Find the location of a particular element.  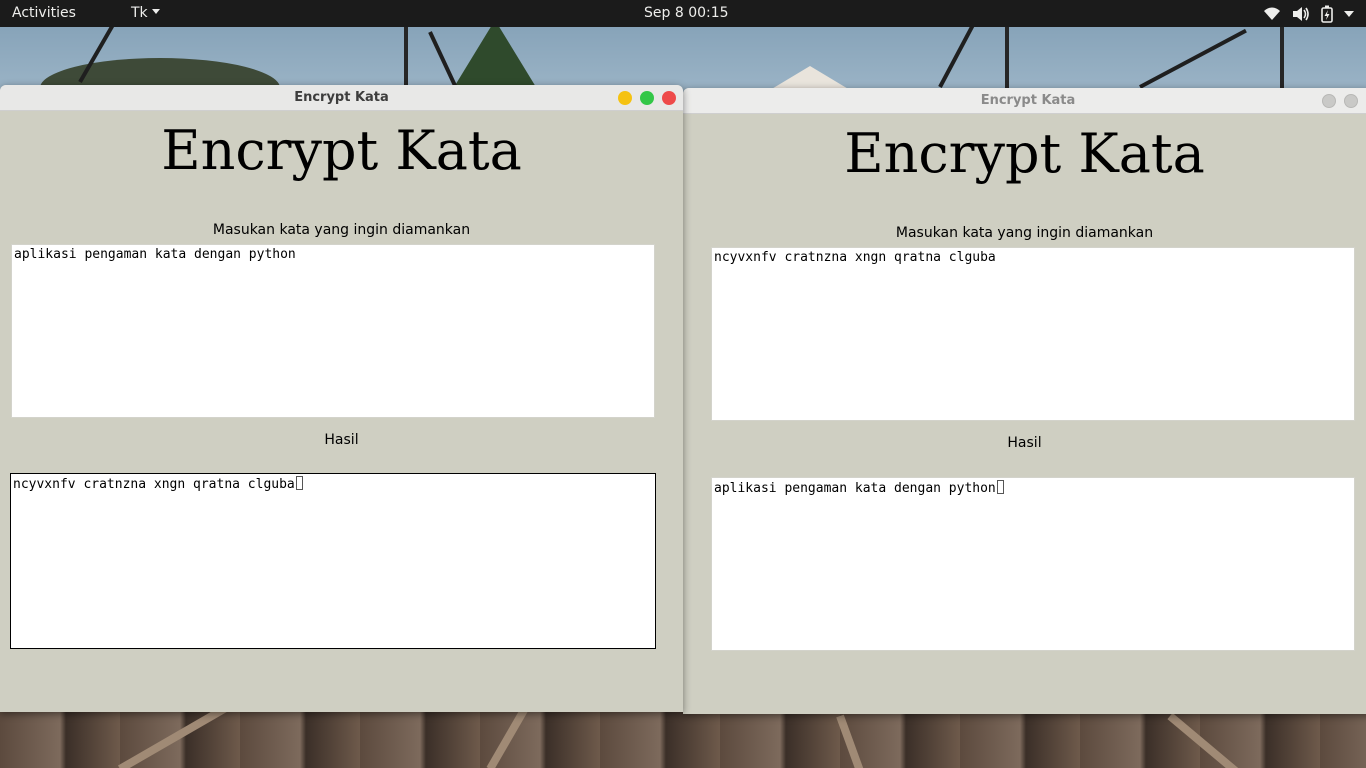

input-textbox: ncyvxnfv cratnzna xngn qratna clguba is located at coordinates (1033, 334).